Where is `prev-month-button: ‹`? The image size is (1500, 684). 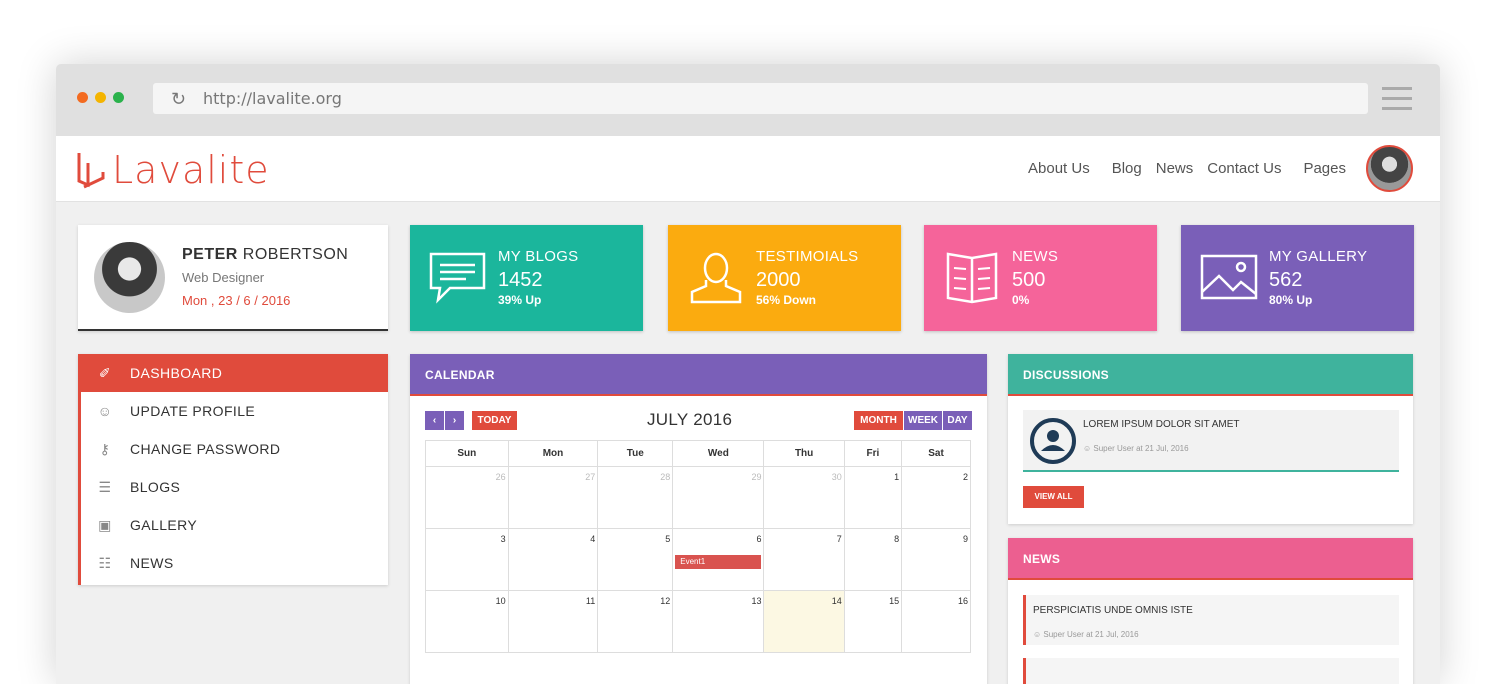 prev-month-button: ‹ is located at coordinates (434, 420).